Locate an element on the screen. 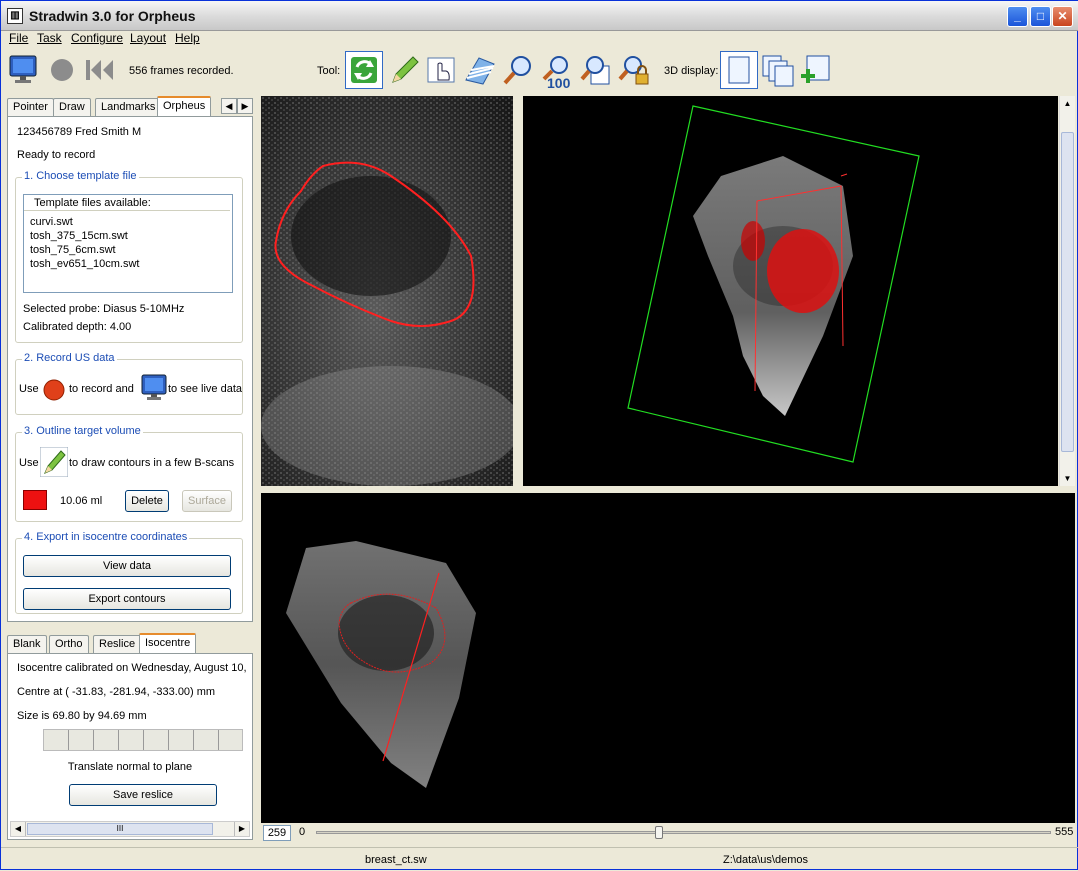 The width and height of the screenshot is (1078, 871). frame-slider-bar: 259 0 555 is located at coordinates (668, 833).